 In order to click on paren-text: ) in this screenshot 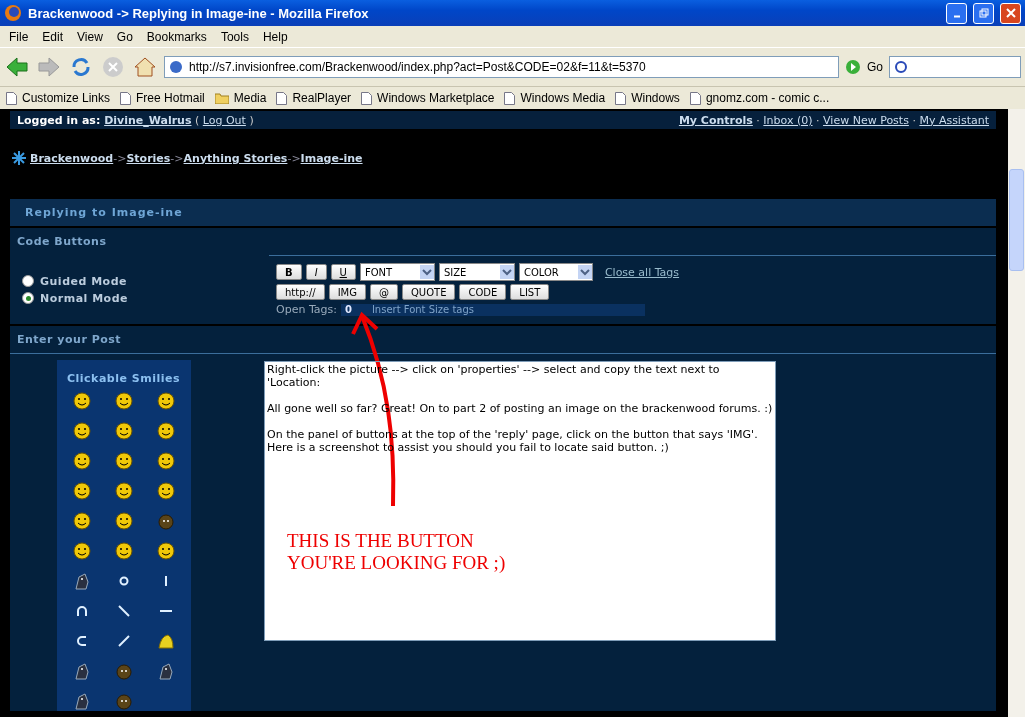, I will do `click(251, 120)`.